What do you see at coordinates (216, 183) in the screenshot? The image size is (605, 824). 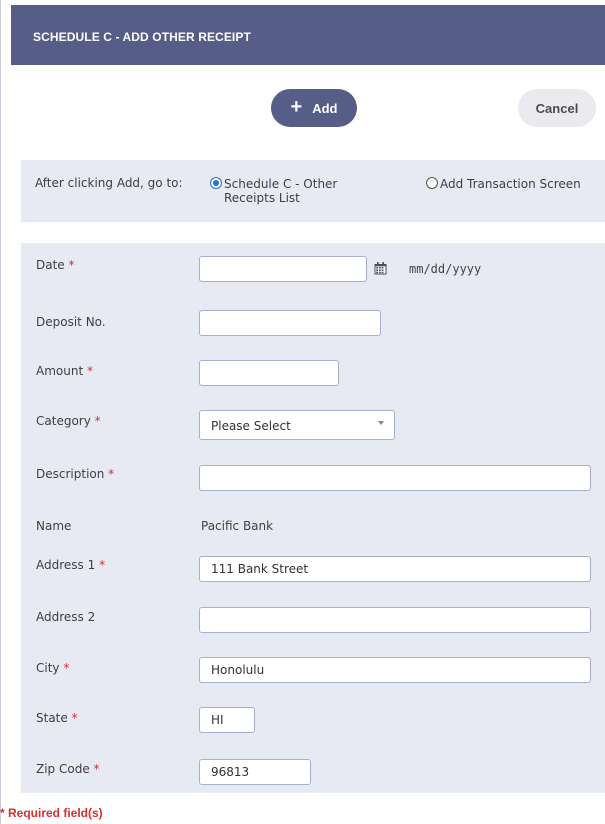 I see `radio-other-receipts-list` at bounding box center [216, 183].